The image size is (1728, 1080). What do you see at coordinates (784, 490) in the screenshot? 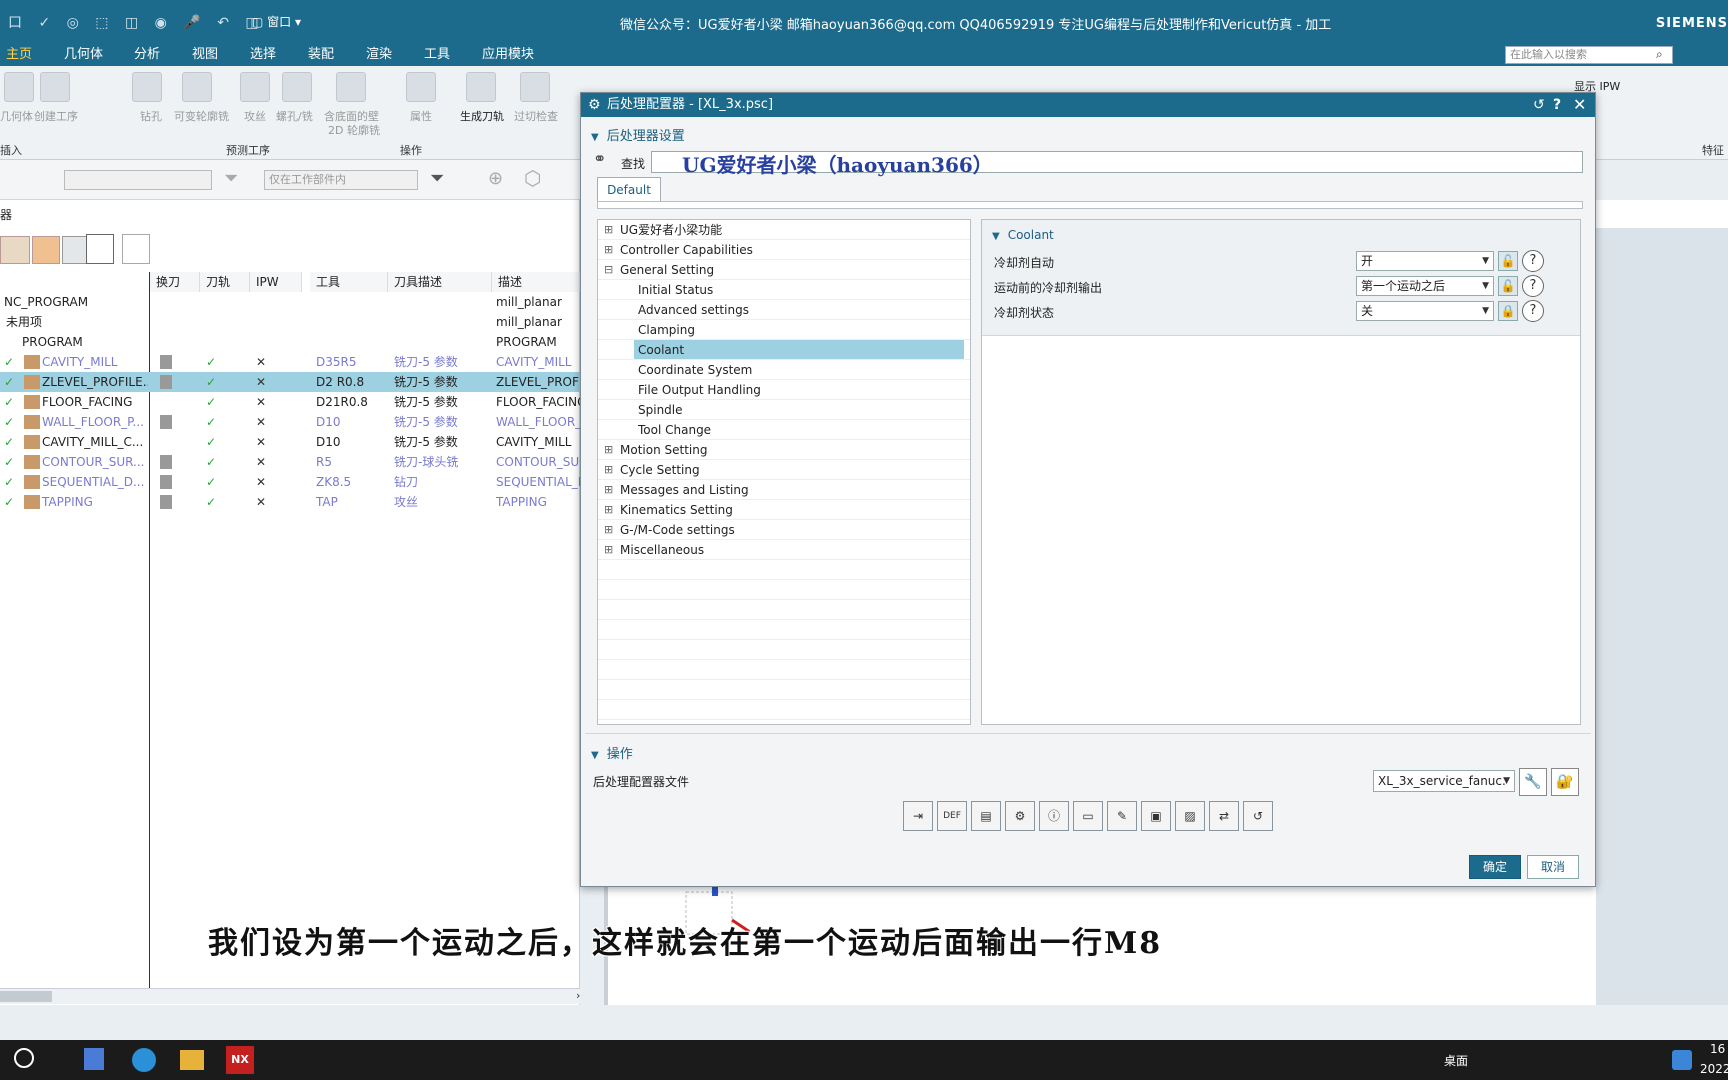
I see `tree-item: ⊞ Messages and Listing` at bounding box center [784, 490].